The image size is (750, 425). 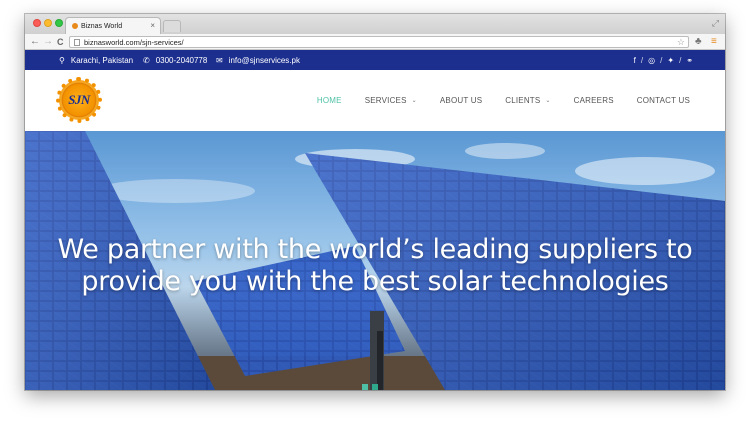 What do you see at coordinates (102, 60) in the screenshot?
I see `location-text: Karachi, Pakistan` at bounding box center [102, 60].